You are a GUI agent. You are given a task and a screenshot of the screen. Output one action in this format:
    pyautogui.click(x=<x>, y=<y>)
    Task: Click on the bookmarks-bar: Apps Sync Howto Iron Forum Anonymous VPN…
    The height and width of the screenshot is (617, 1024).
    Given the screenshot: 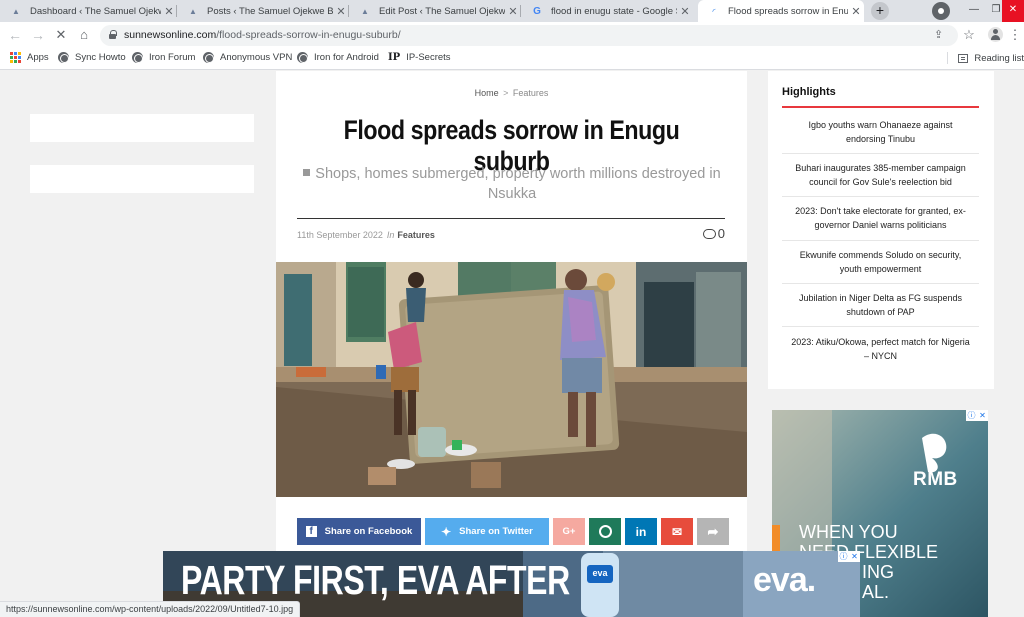 What is the action you would take?
    pyautogui.click(x=512, y=59)
    